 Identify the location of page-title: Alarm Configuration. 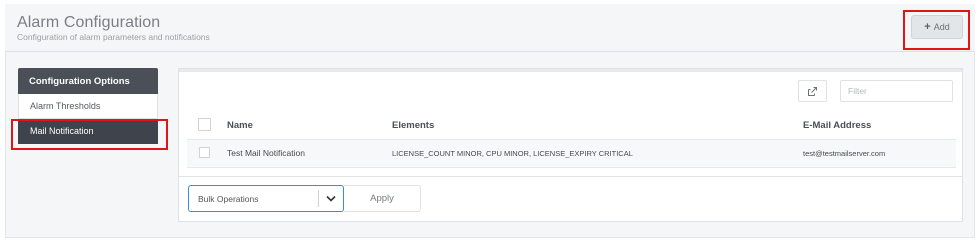
(89, 22).